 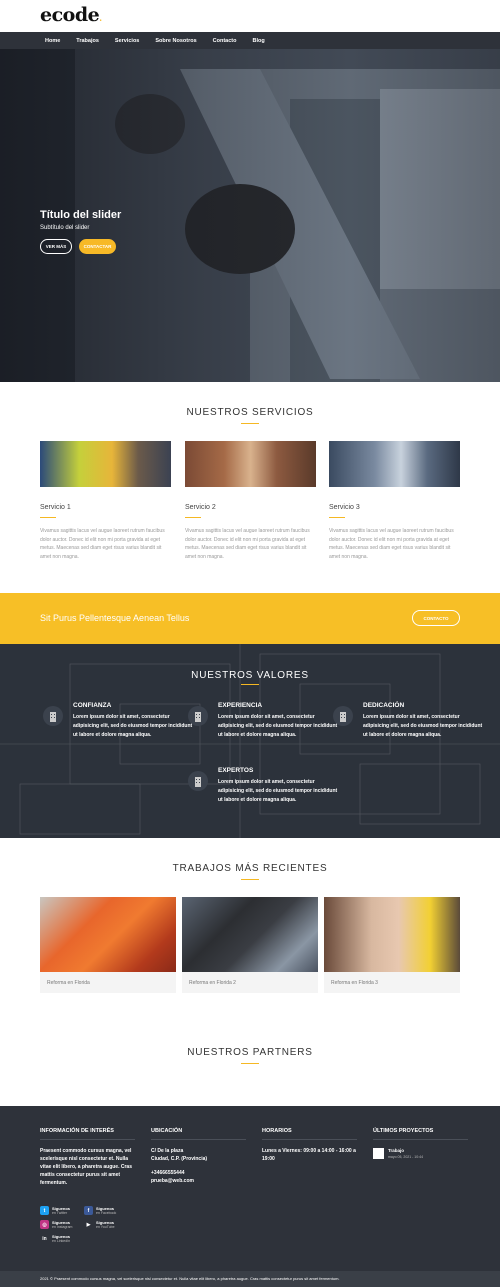 I want to click on services-title: NUESTROS SERVICIOS, so click(x=250, y=412).